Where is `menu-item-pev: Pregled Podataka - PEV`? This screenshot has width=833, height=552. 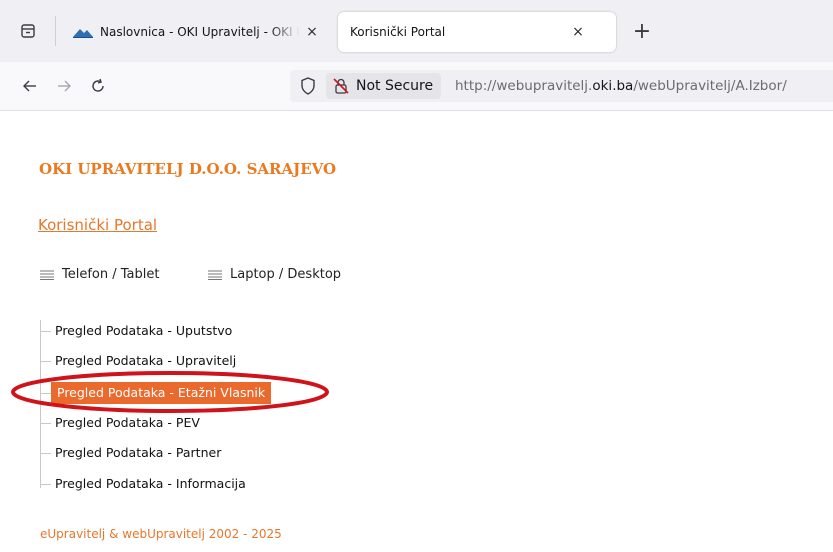
menu-item-pev: Pregled Podataka - PEV is located at coordinates (122, 423).